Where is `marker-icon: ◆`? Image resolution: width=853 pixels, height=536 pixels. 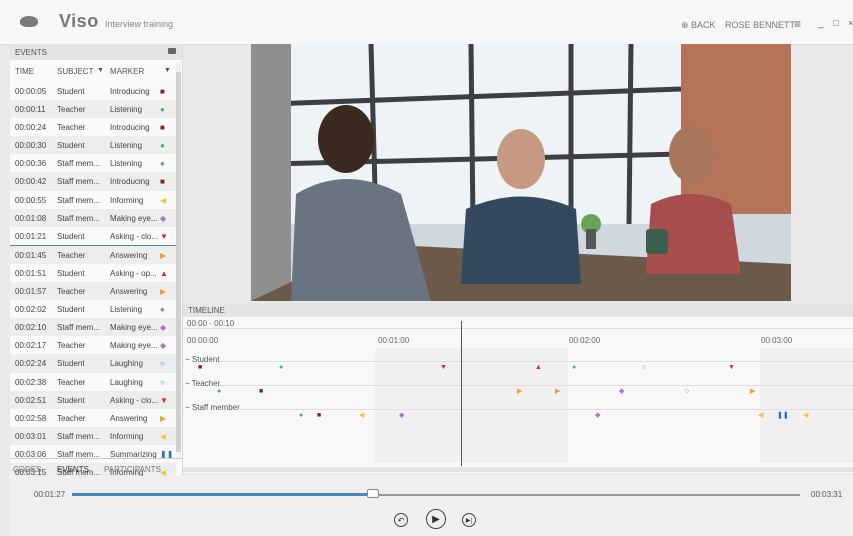 marker-icon: ◆ is located at coordinates (163, 218).